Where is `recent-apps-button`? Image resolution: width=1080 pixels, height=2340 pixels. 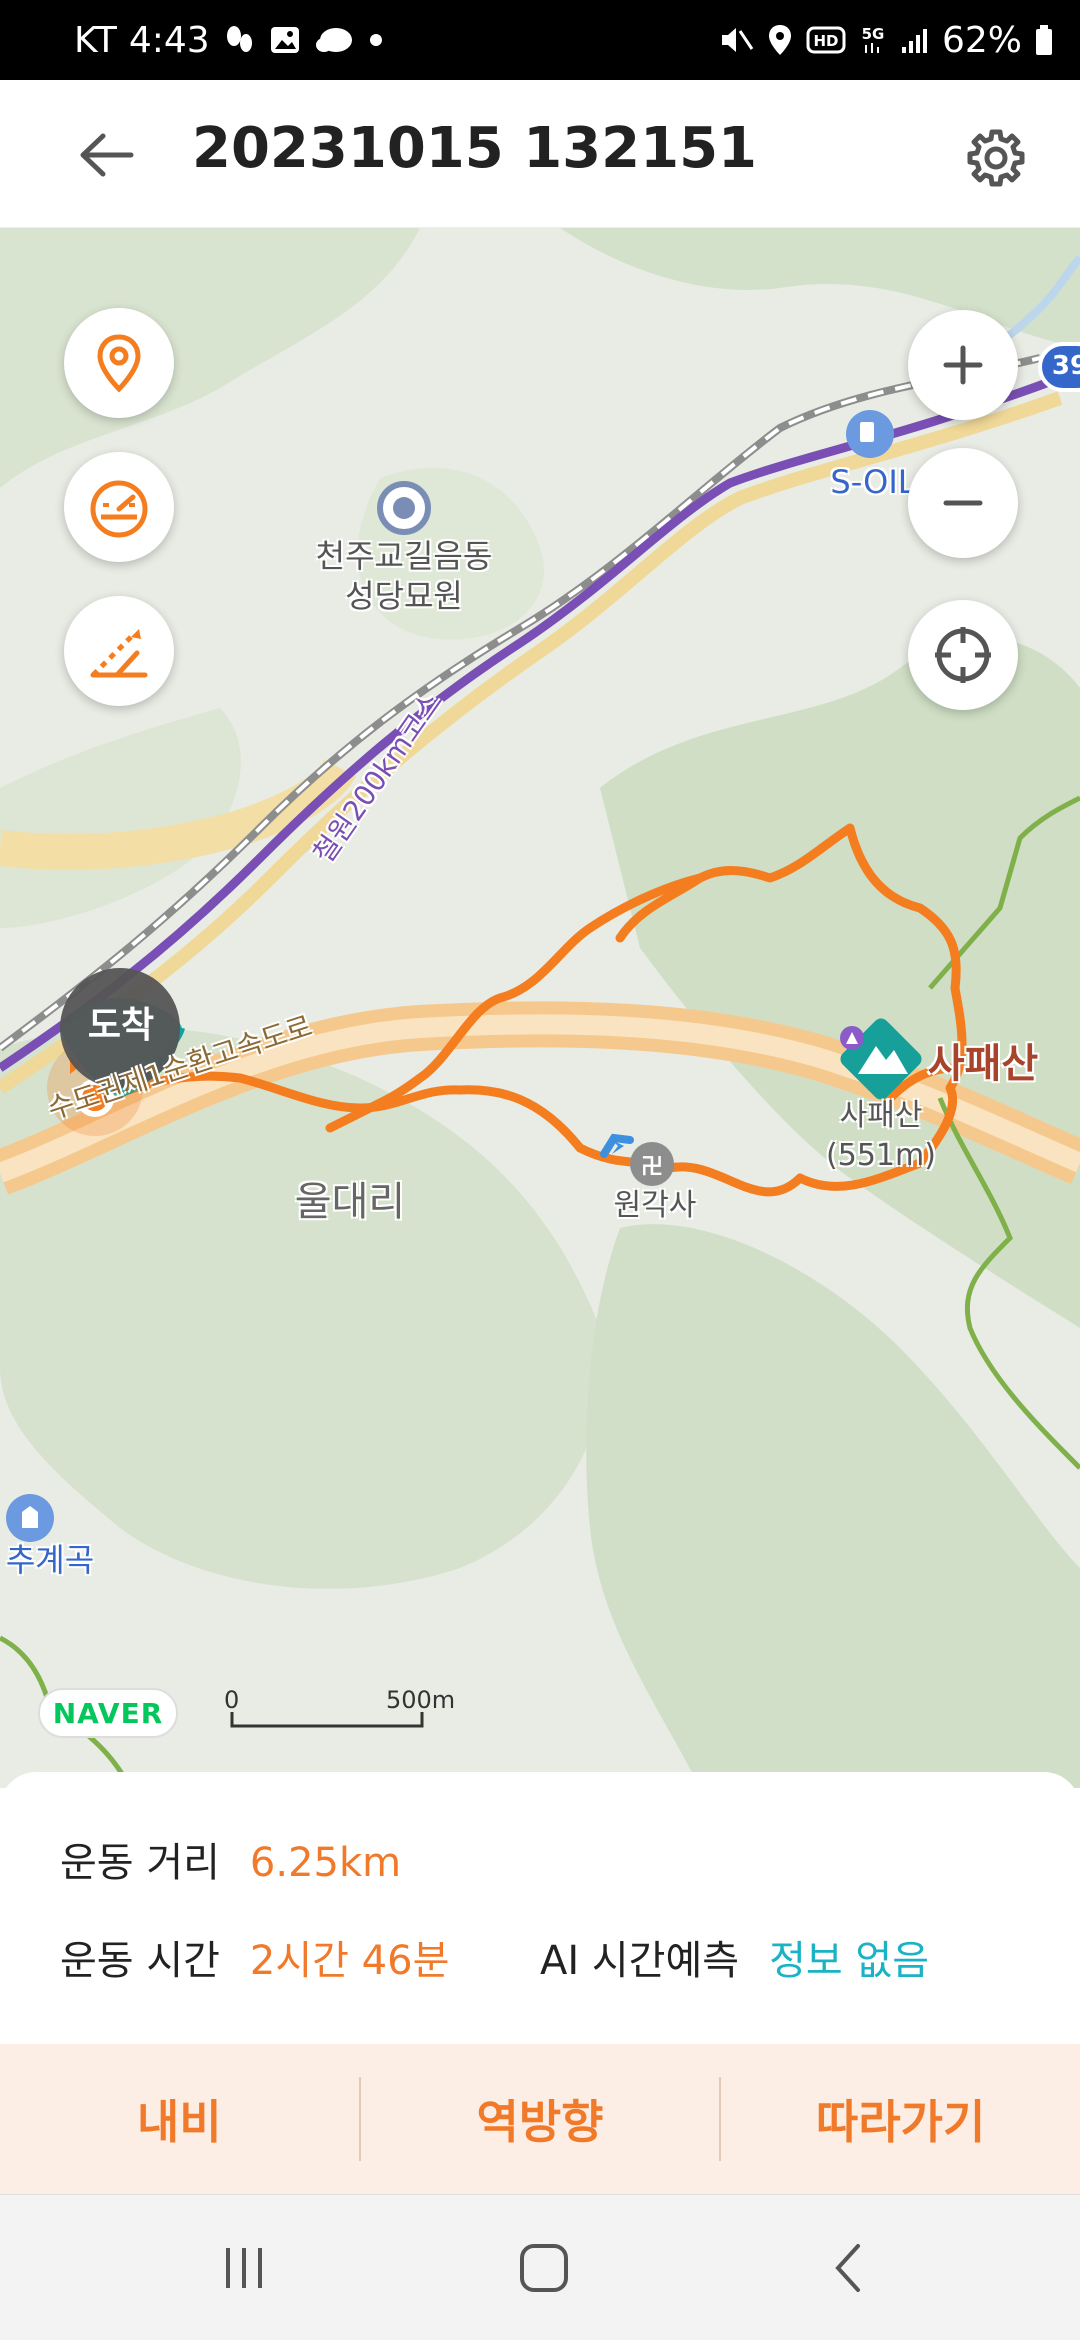
recent-apps-button is located at coordinates (244, 2268).